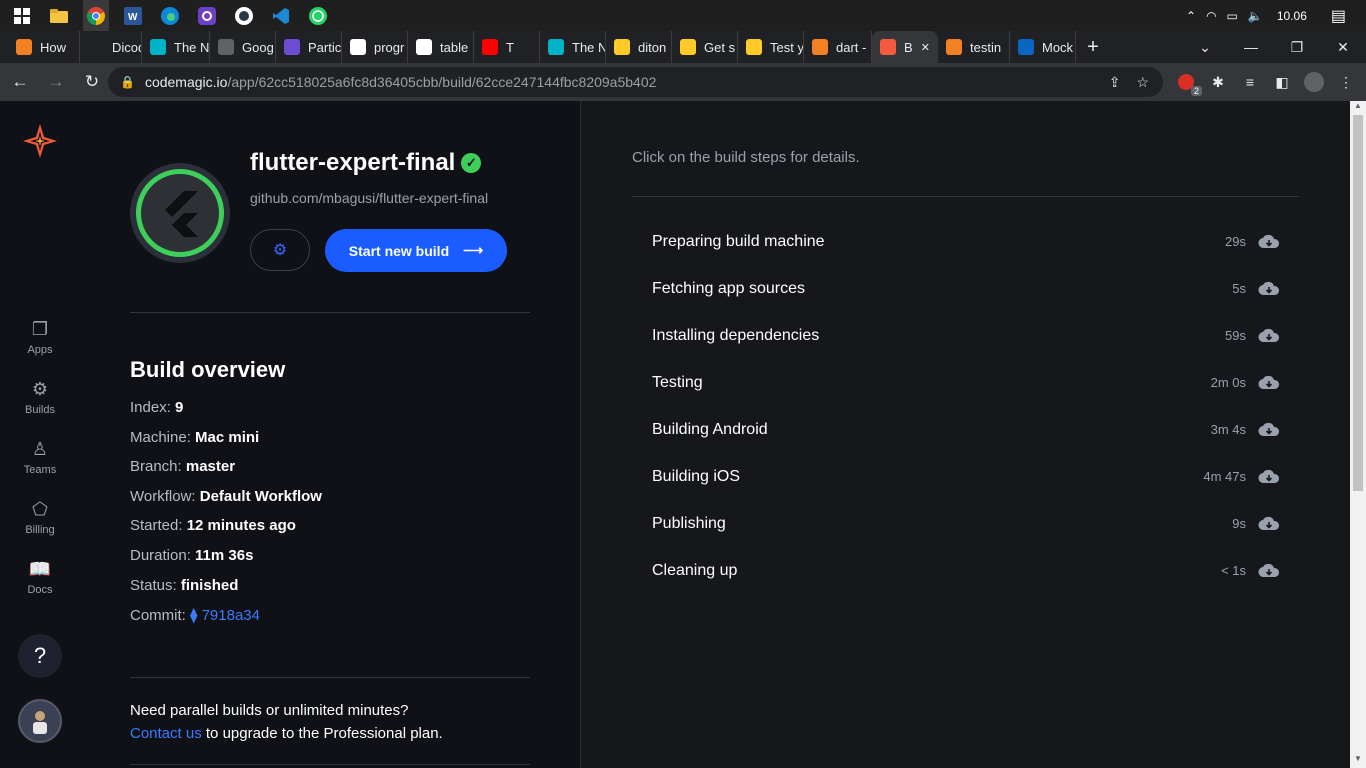 The image size is (1366, 768). What do you see at coordinates (1252, 242) in the screenshot?
I see `build-step-meta: 29s` at bounding box center [1252, 242].